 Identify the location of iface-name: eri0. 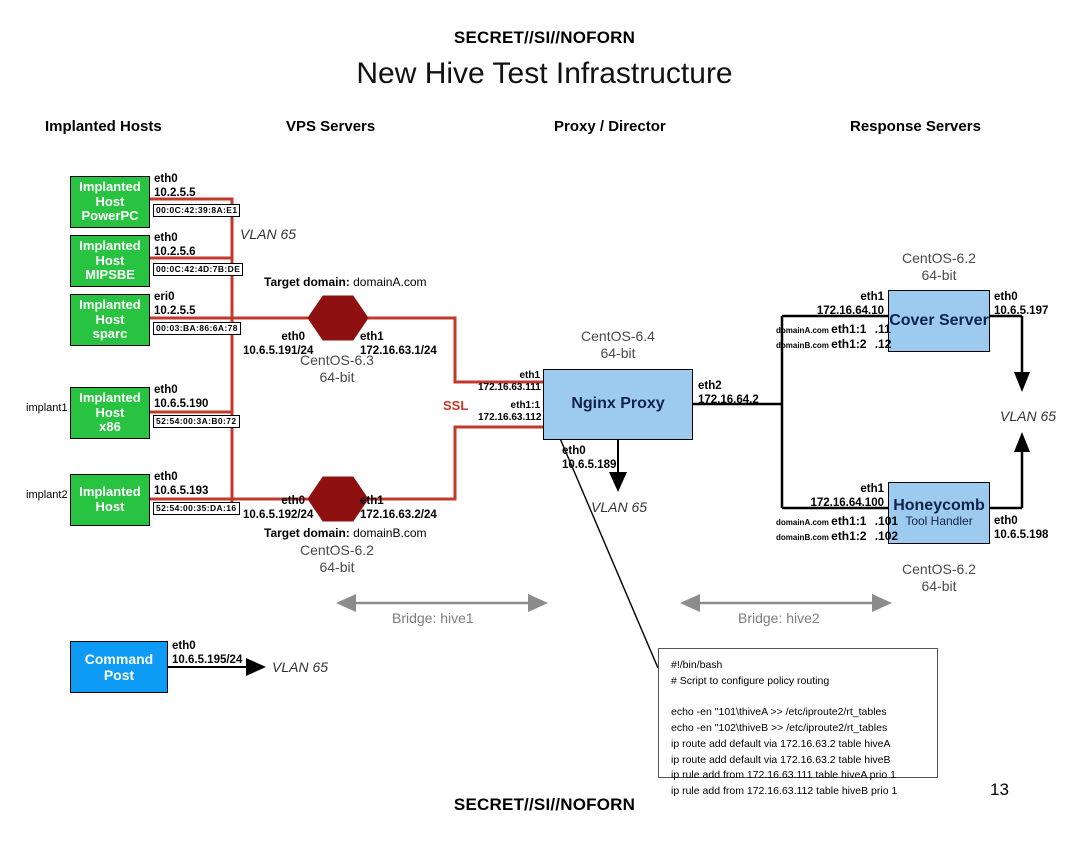
(164, 297).